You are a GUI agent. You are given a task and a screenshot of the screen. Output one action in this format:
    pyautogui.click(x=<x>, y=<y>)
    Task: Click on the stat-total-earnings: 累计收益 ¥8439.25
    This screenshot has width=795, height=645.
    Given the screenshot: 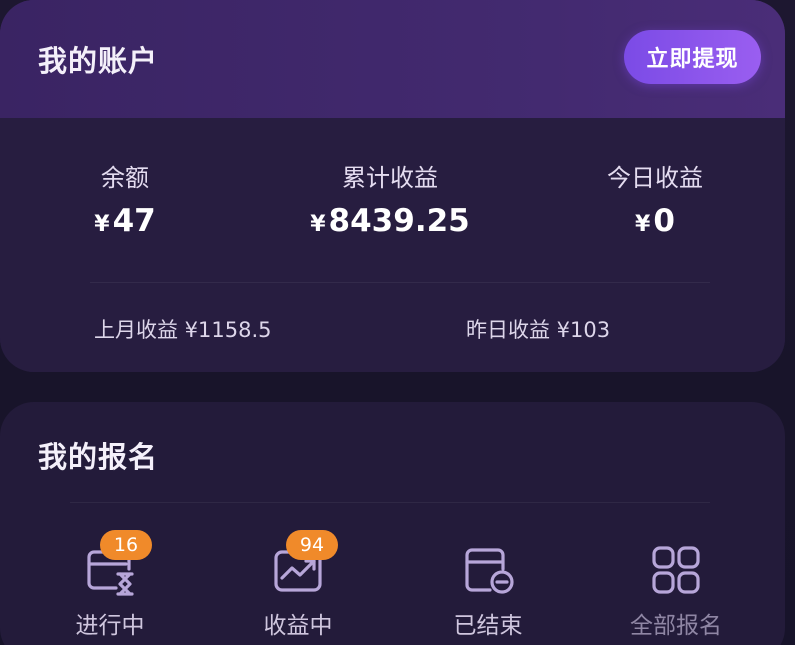 What is the action you would take?
    pyautogui.click(x=390, y=198)
    